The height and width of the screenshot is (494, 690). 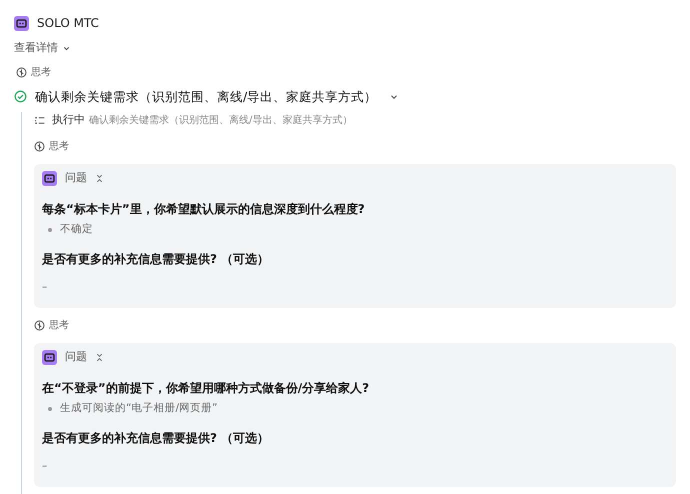 What do you see at coordinates (204, 209) in the screenshot?
I see `question-text: 每条“标本卡片”里，你希望默认展示的信息深度到什么程度?` at bounding box center [204, 209].